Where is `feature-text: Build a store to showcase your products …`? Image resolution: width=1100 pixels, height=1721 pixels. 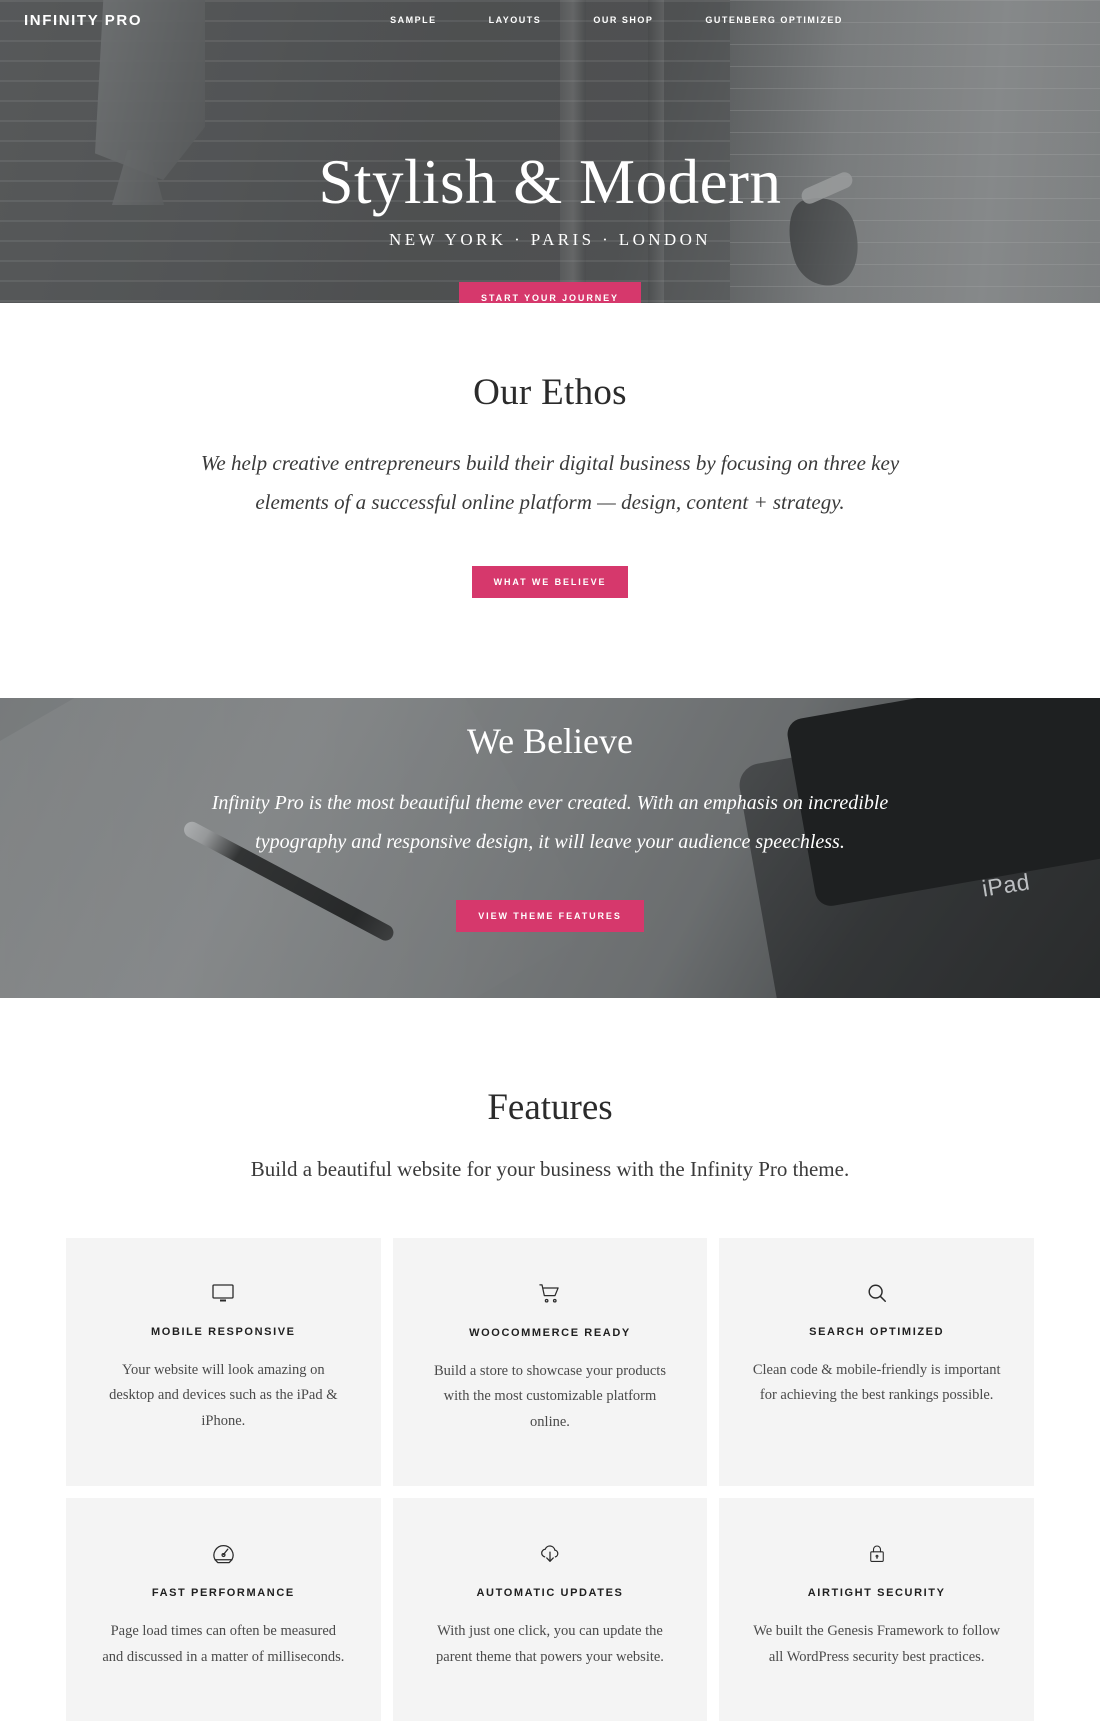 feature-text: Build a store to showcase your products … is located at coordinates (550, 1396).